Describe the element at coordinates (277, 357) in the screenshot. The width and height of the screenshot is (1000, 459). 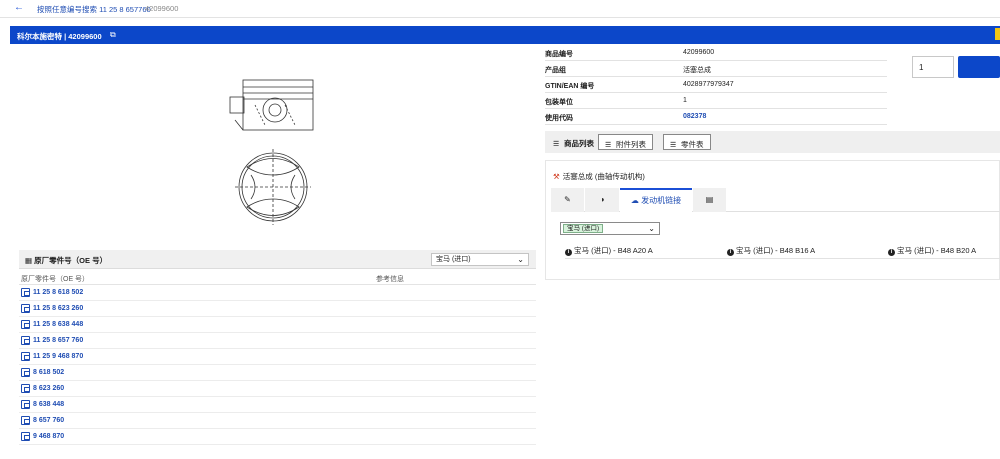
I see `oe-row: 11 25 9 468 870` at that location.